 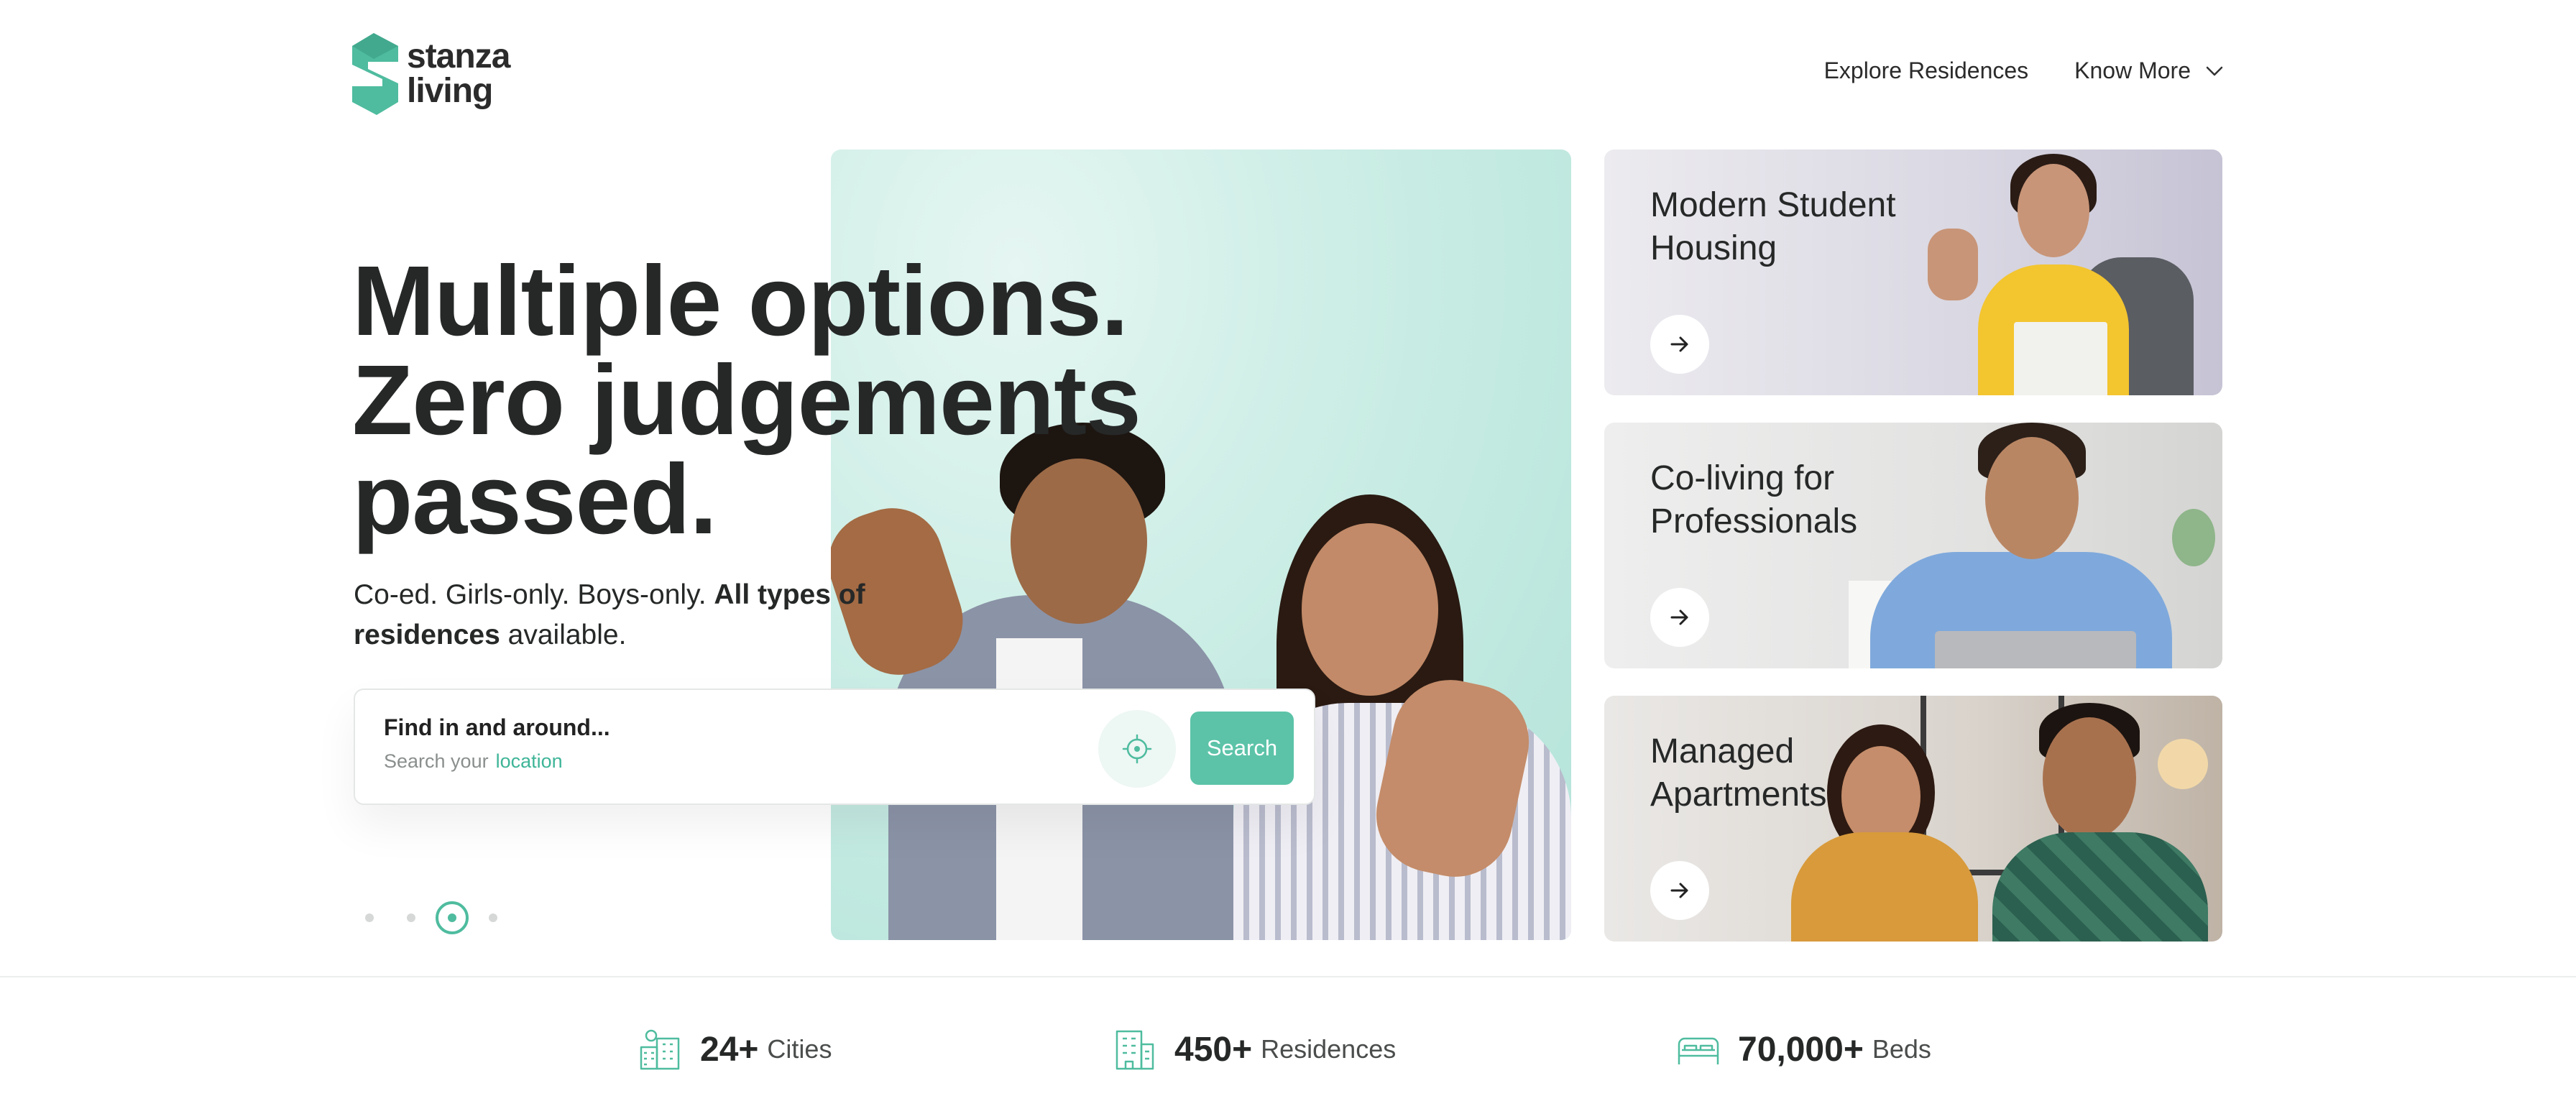 What do you see at coordinates (375, 74) in the screenshot?
I see `stanza-logo-icon` at bounding box center [375, 74].